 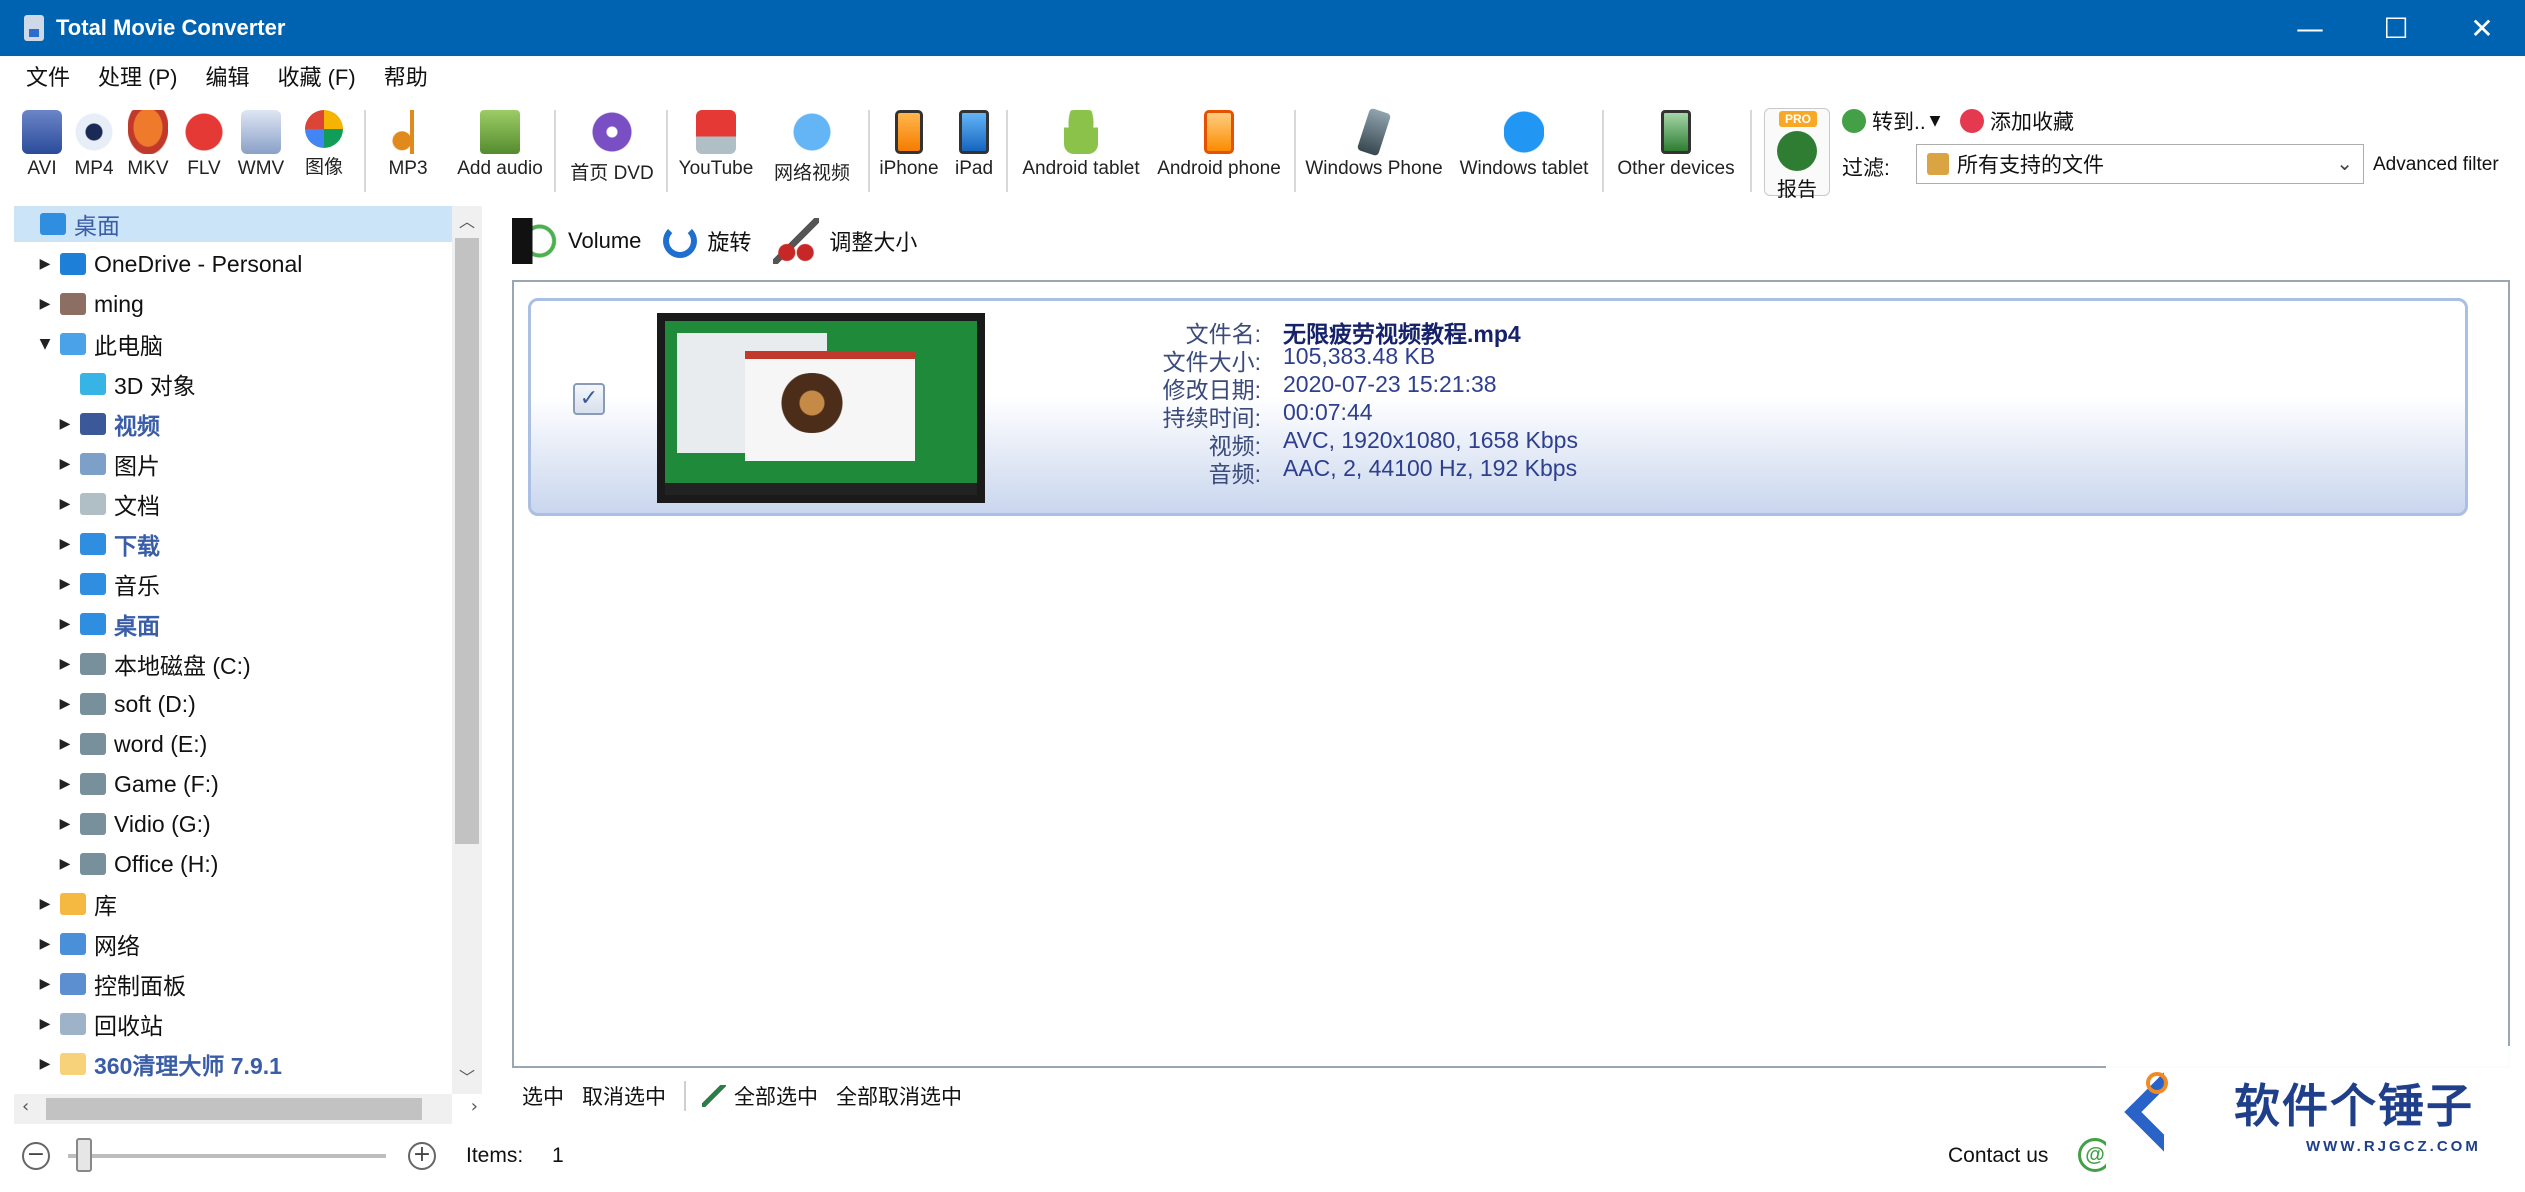 I want to click on tree-vertical-scrollbar: ︿ ﹀, so click(x=467, y=650).